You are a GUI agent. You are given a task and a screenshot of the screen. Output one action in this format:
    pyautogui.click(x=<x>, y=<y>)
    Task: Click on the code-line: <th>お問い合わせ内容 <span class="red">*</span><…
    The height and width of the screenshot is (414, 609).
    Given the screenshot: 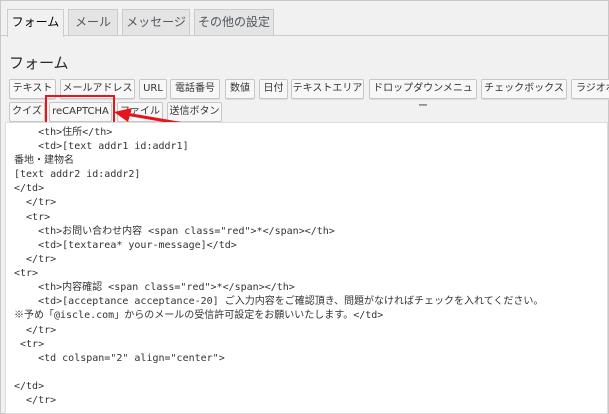 What is the action you would take?
    pyautogui.click(x=174, y=231)
    